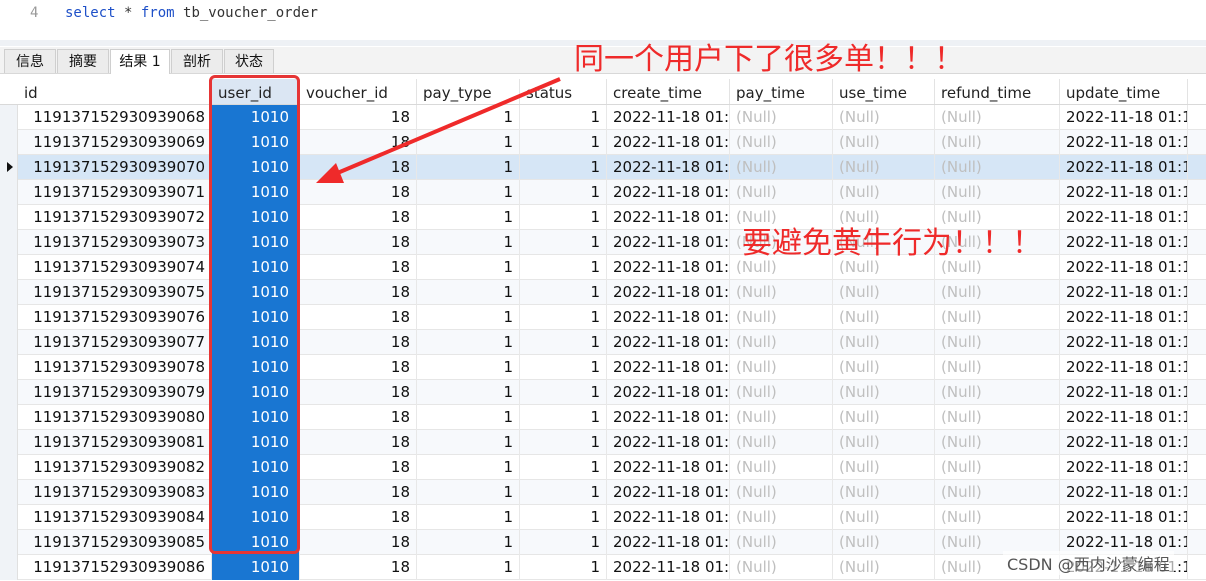 The image size is (1206, 581). What do you see at coordinates (115, 117) in the screenshot?
I see `cell-id: 119137152930939068` at bounding box center [115, 117].